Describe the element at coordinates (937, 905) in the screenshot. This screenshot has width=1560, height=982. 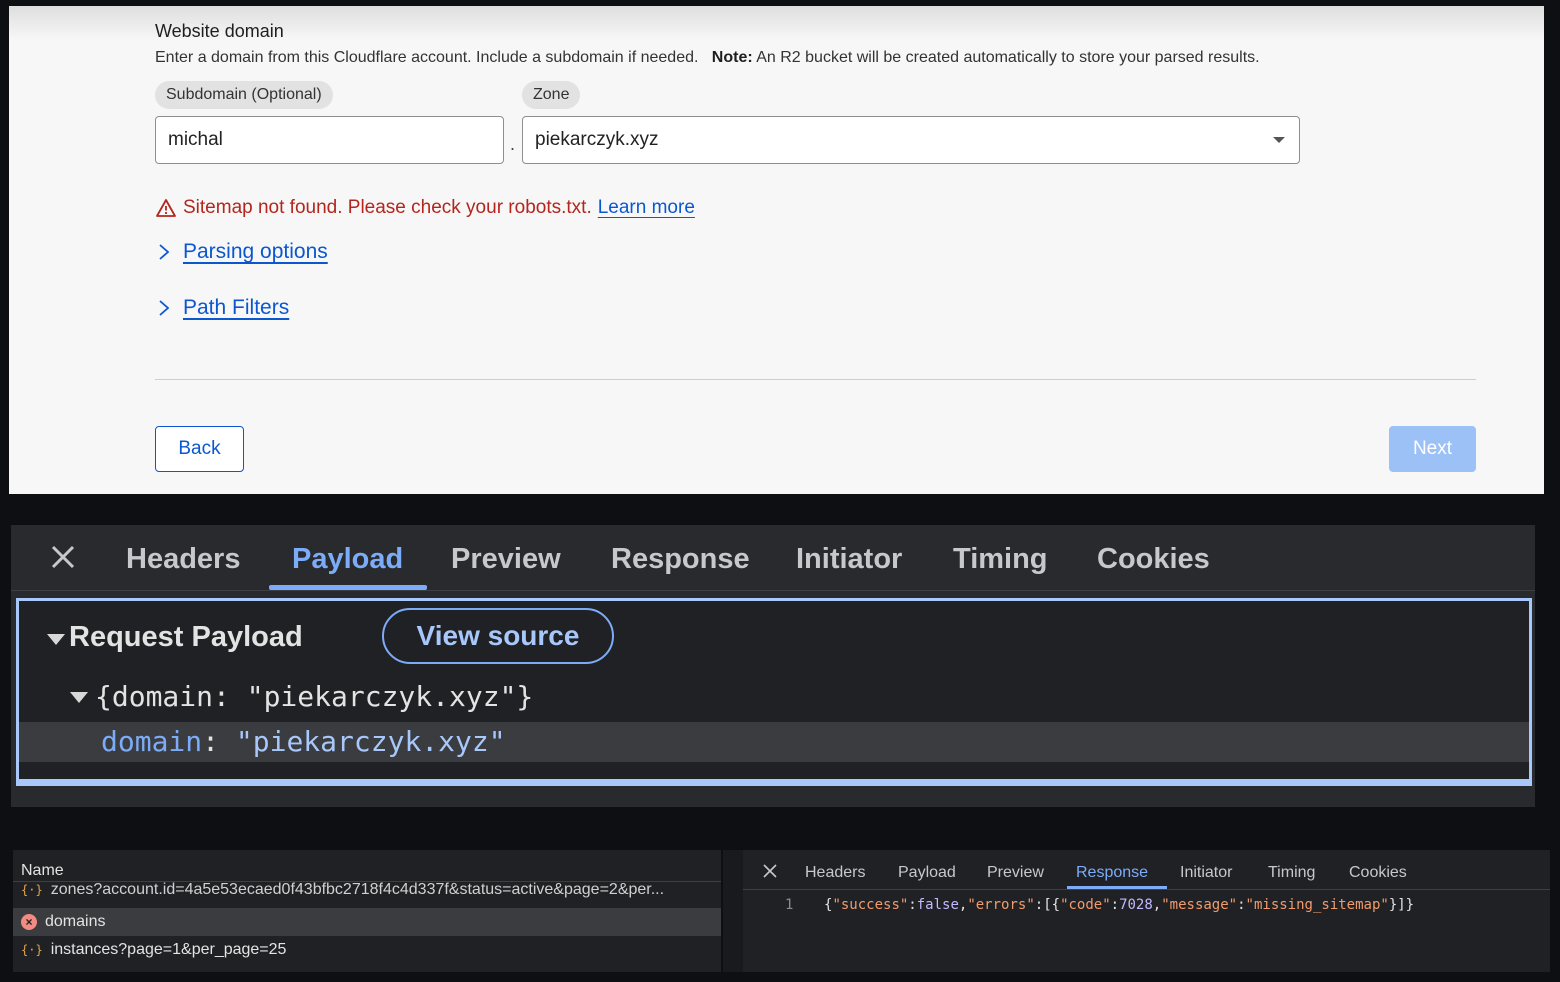
I see `json-value-success: false` at that location.